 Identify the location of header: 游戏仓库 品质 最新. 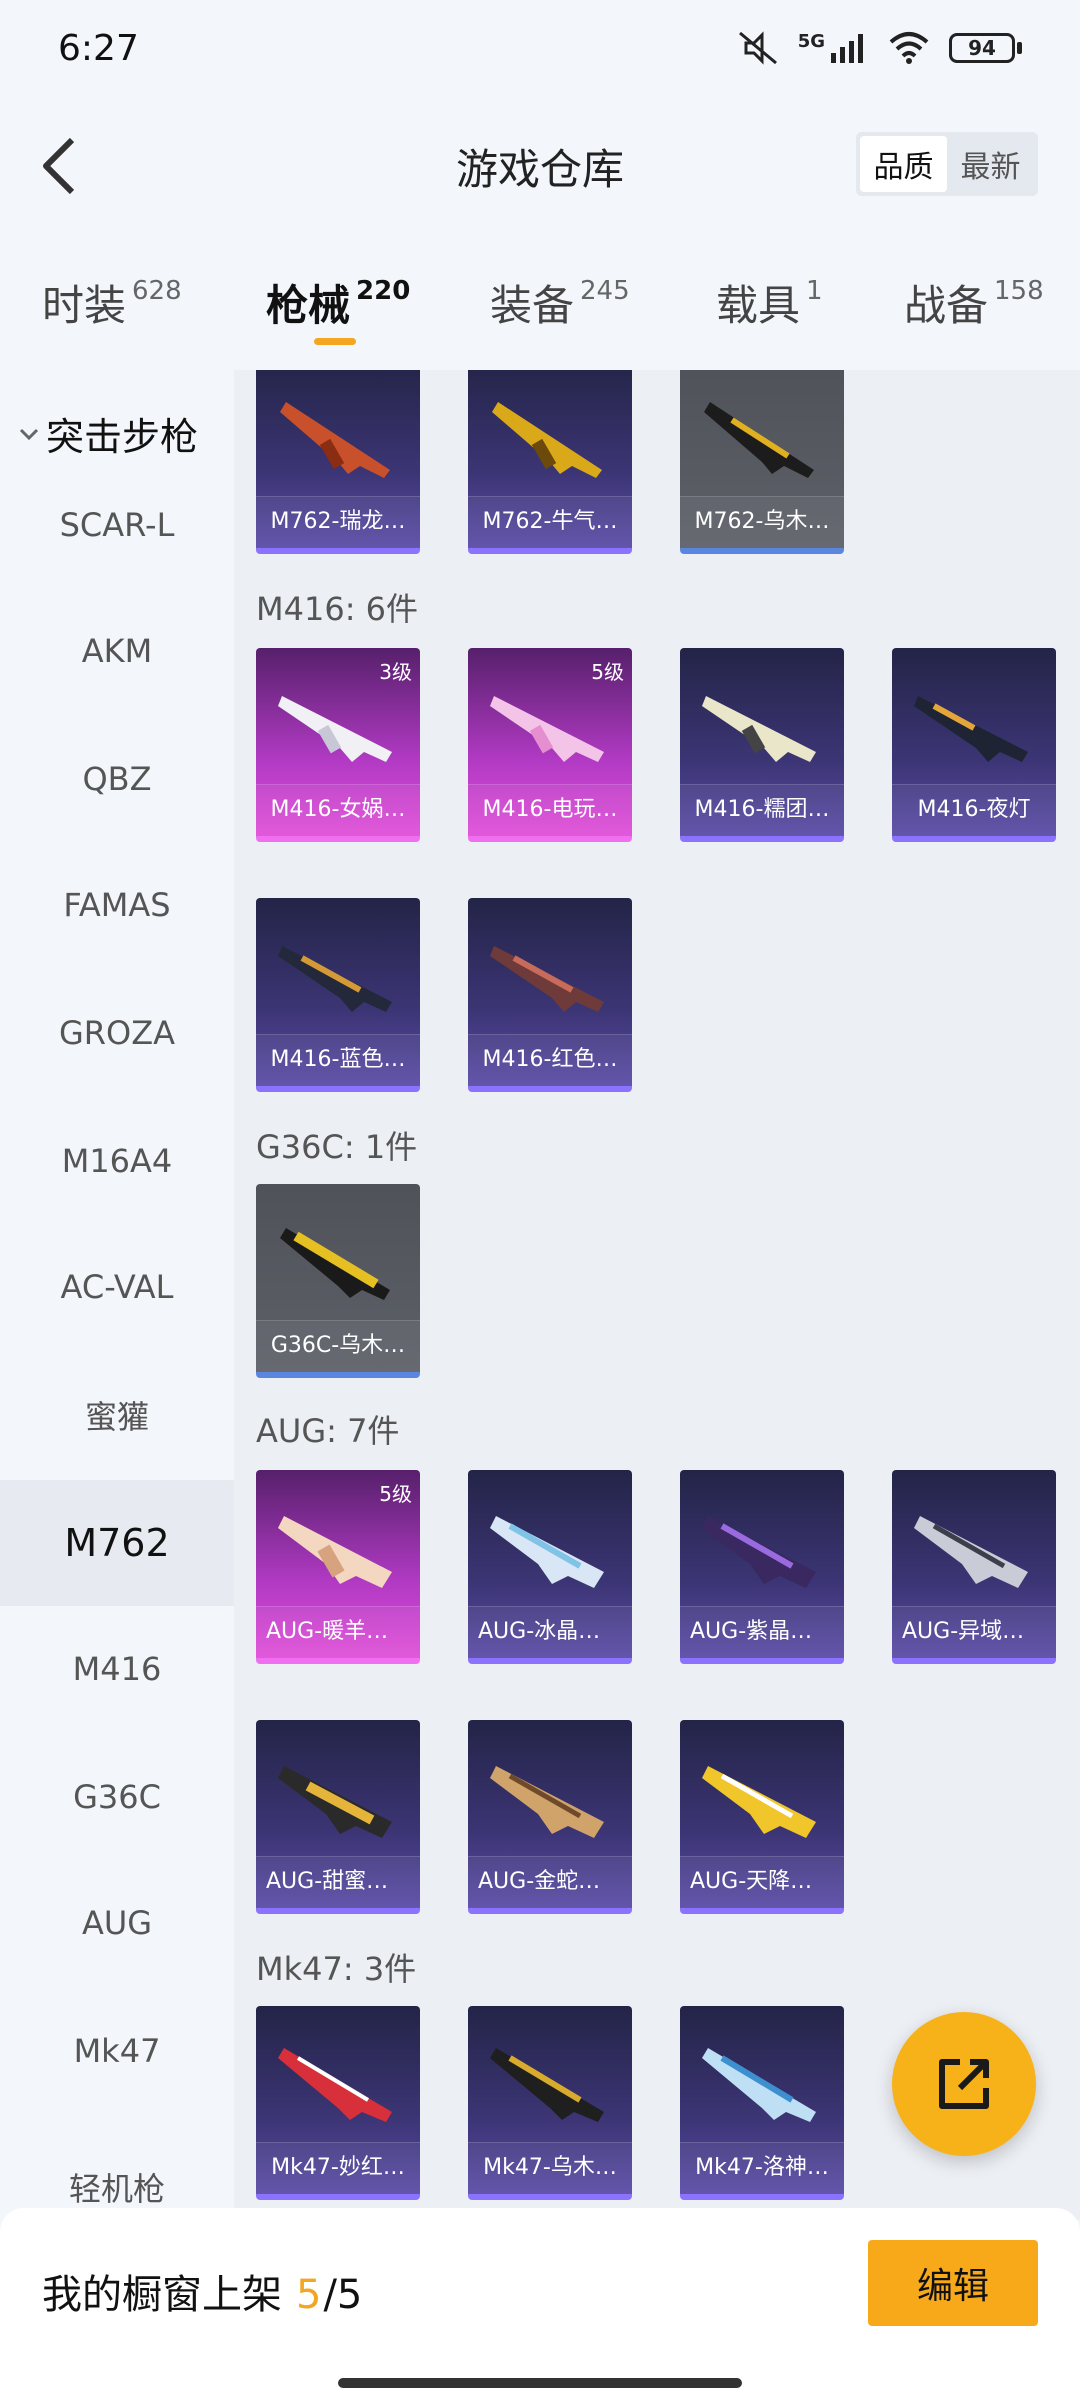
(540, 166).